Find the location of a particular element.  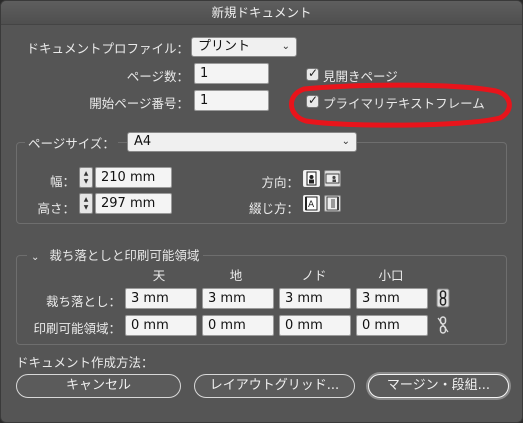

create-method-label: ドキュメント作成方法： is located at coordinates (85, 362).